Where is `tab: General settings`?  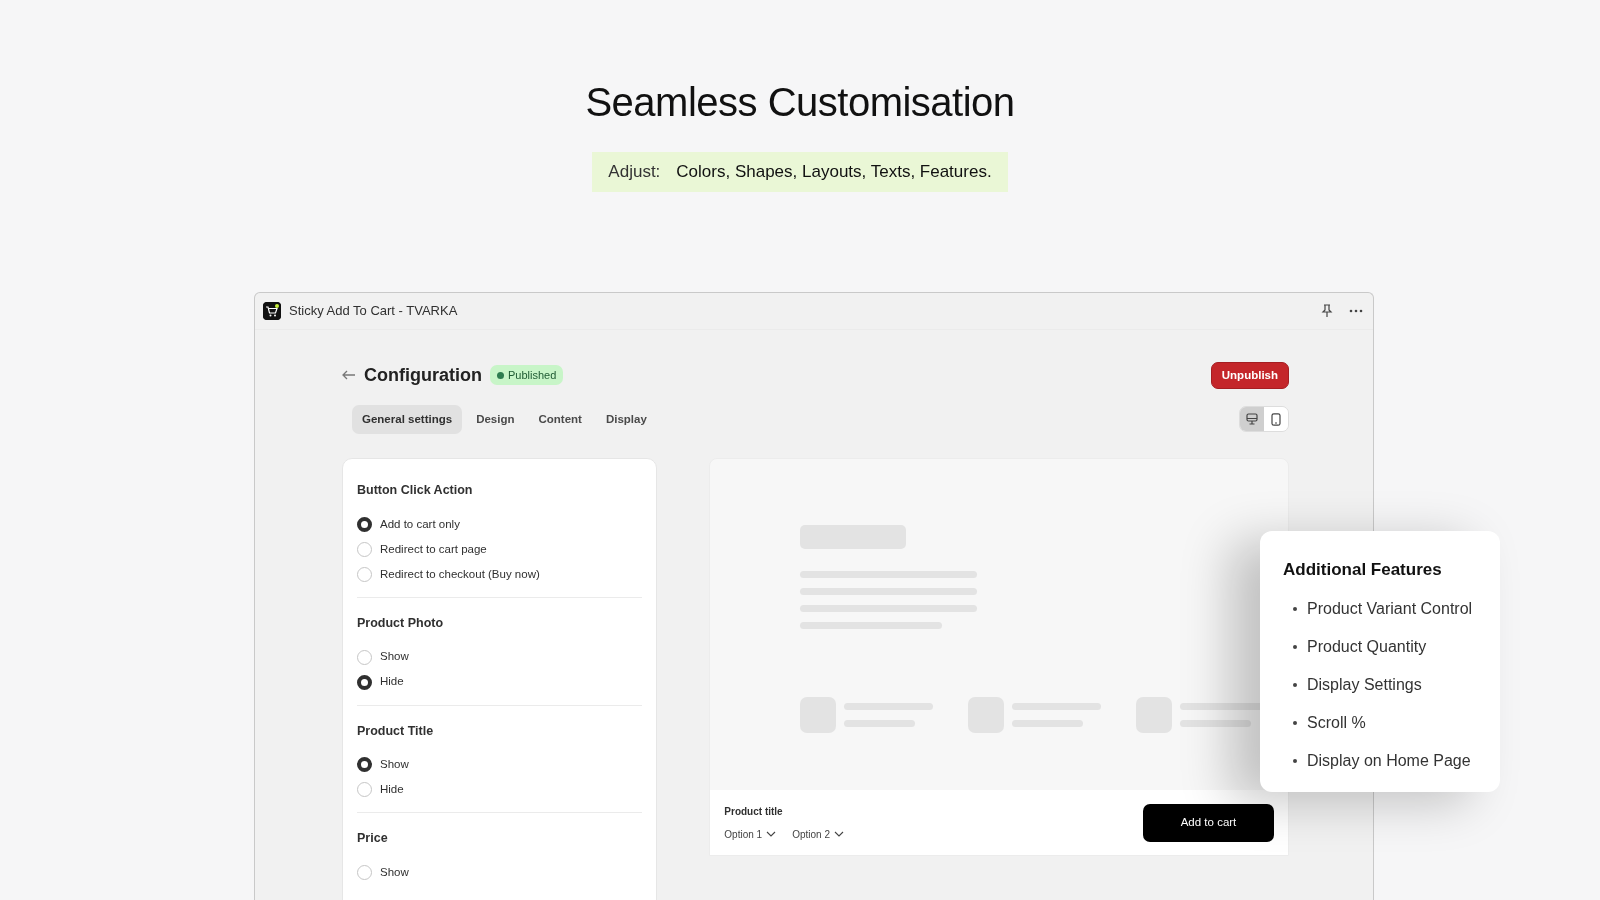
tab: General settings is located at coordinates (407, 419).